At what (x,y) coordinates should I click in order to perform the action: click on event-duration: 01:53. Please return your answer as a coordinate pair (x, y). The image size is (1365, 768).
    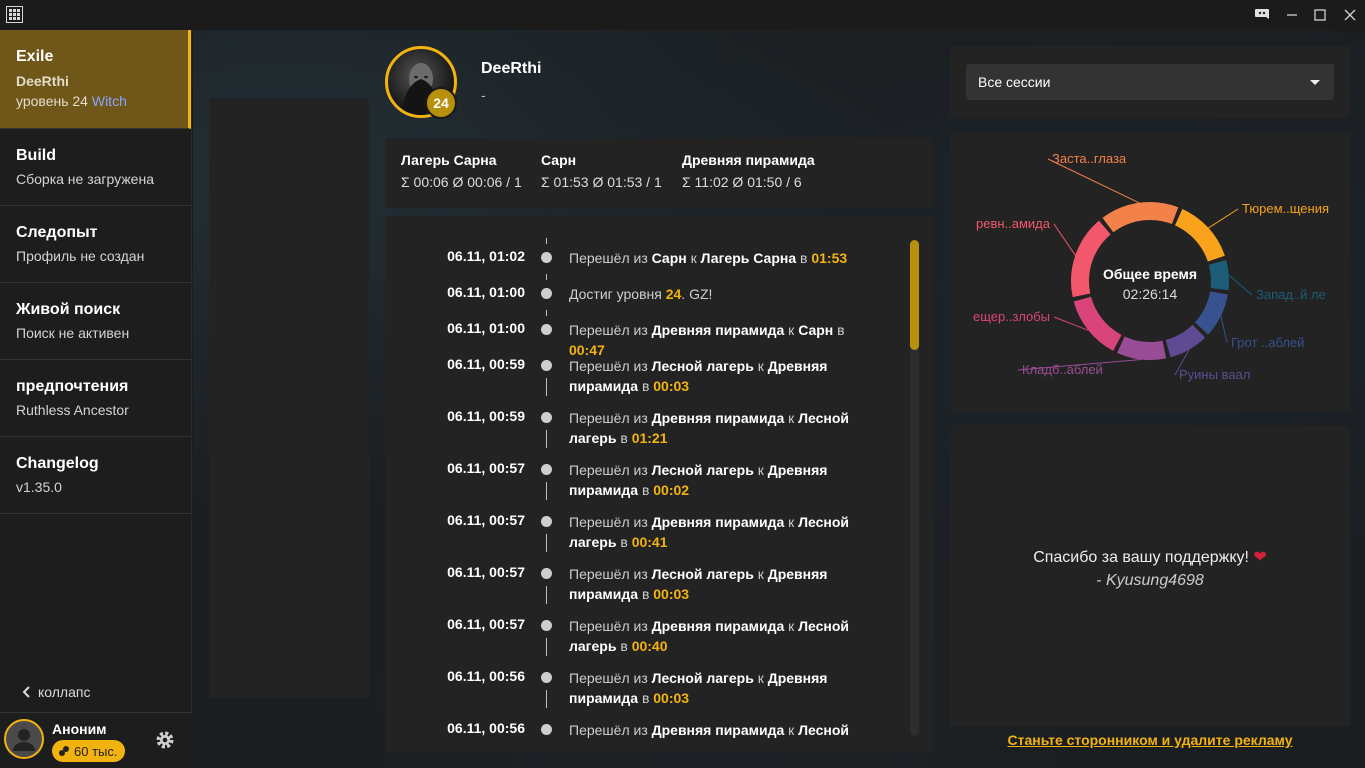
    Looking at the image, I should click on (829, 258).